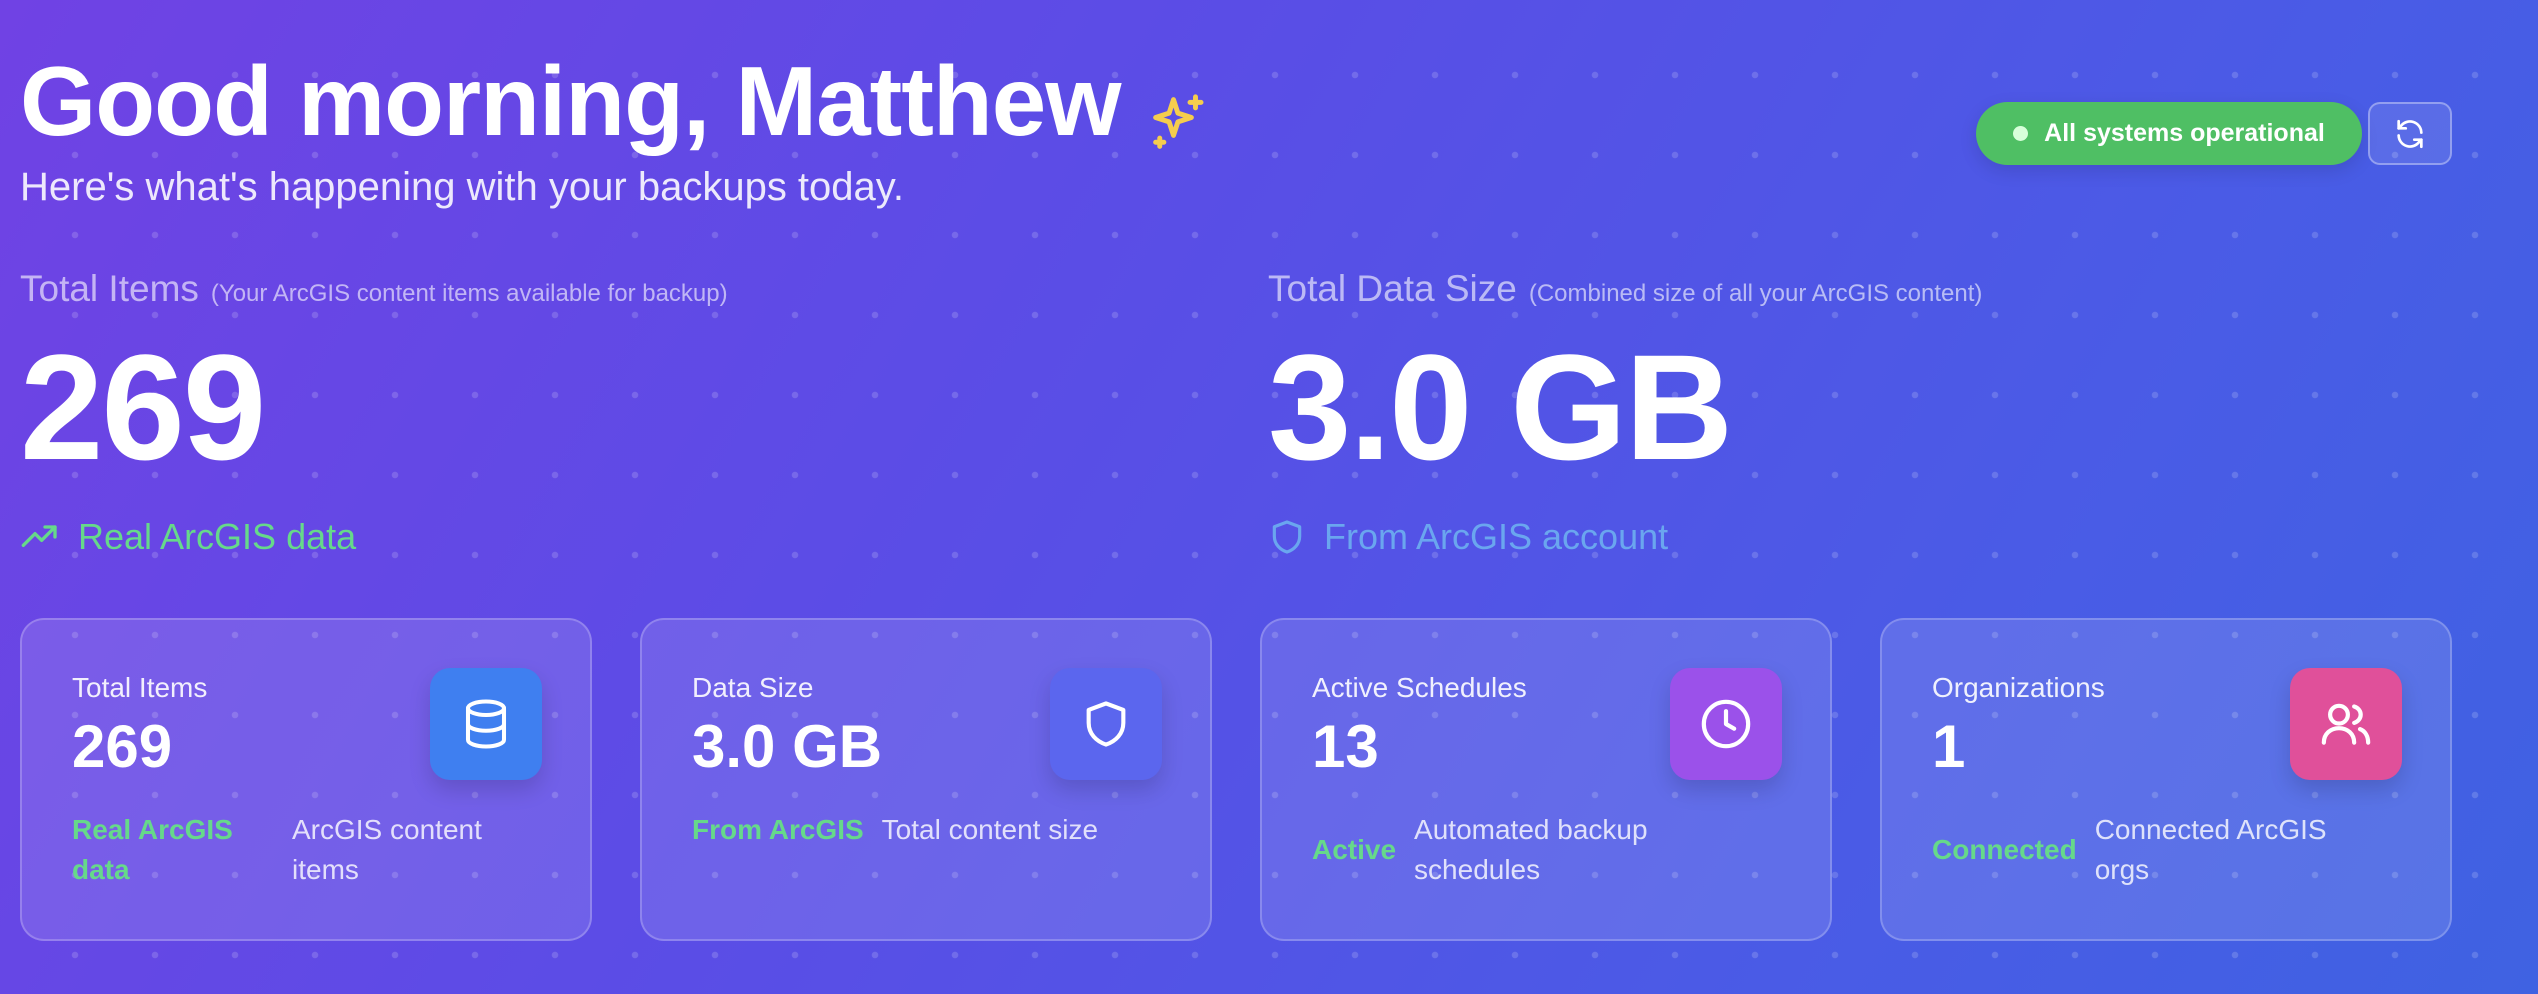 The width and height of the screenshot is (2538, 994). I want to click on card-description: Connected ArcGIS orgs, so click(2210, 849).